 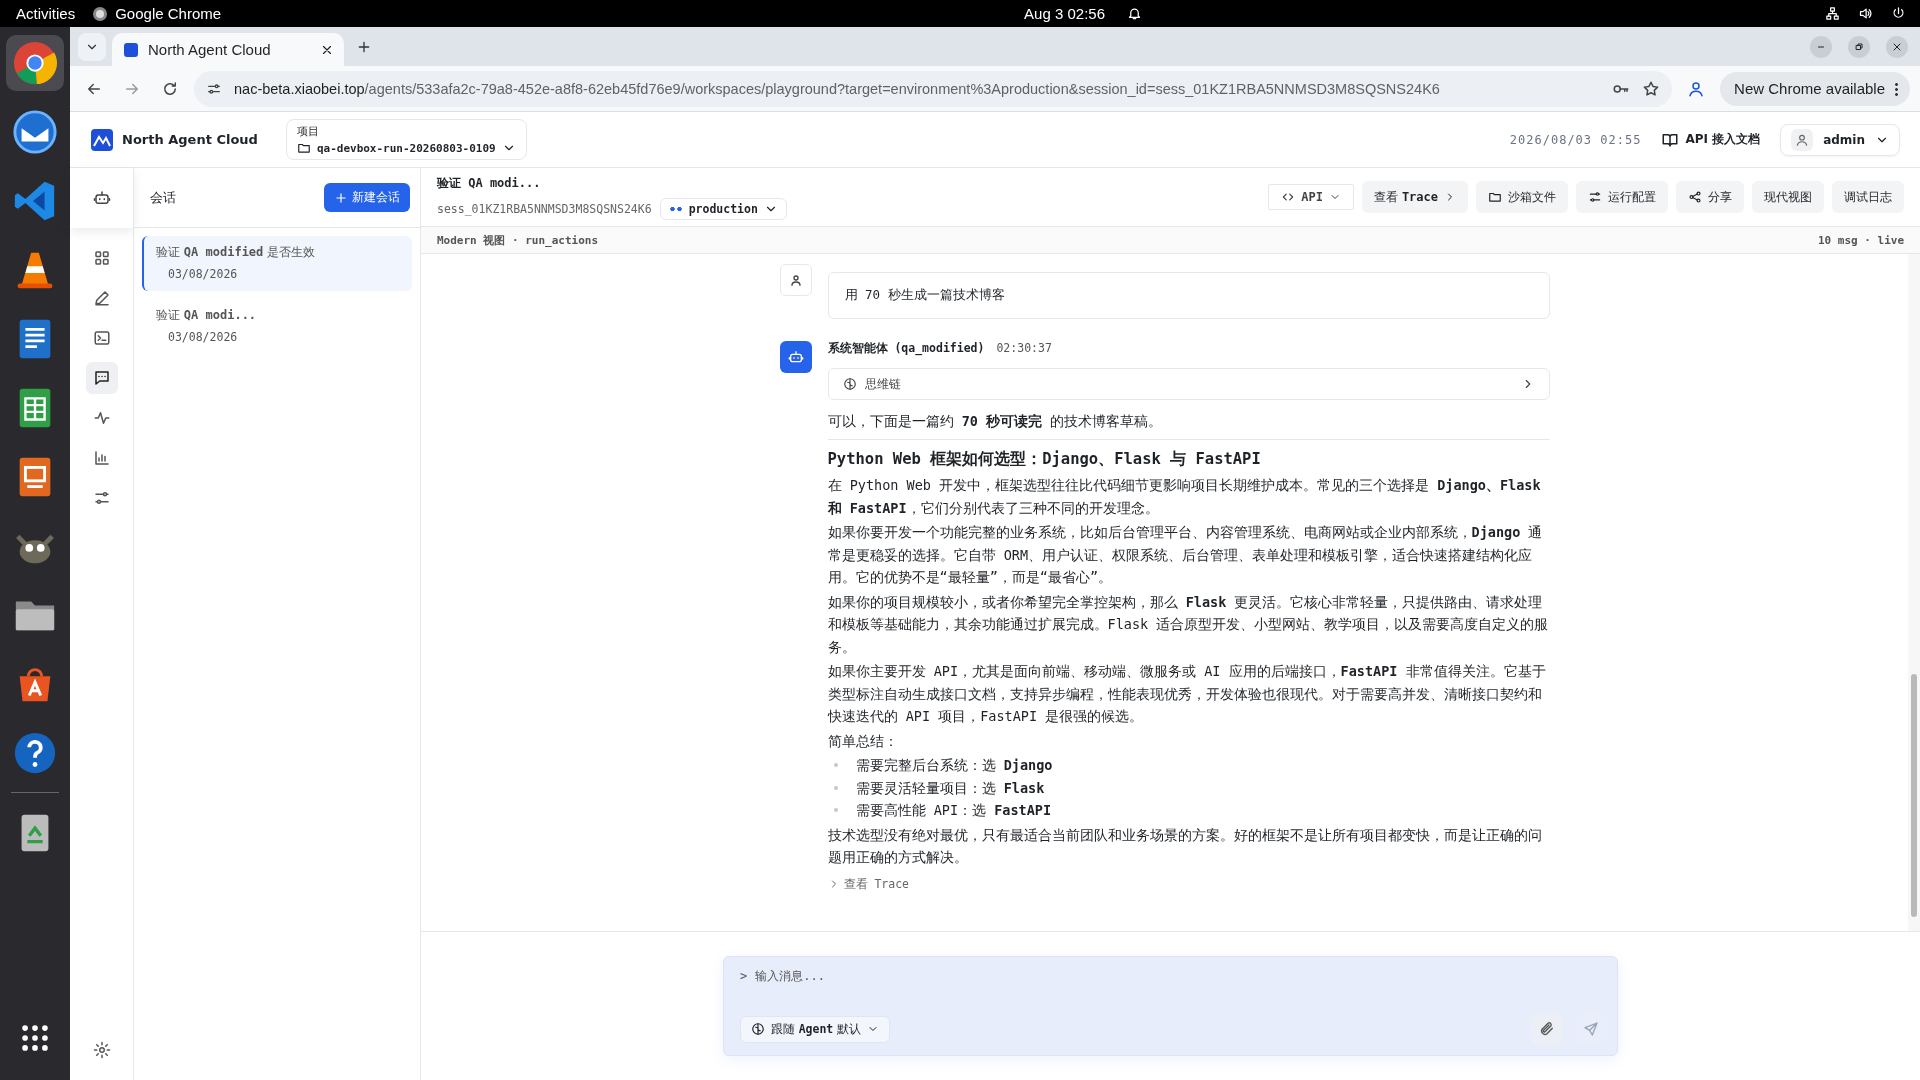 I want to click on help-icon, so click(x=35, y=753).